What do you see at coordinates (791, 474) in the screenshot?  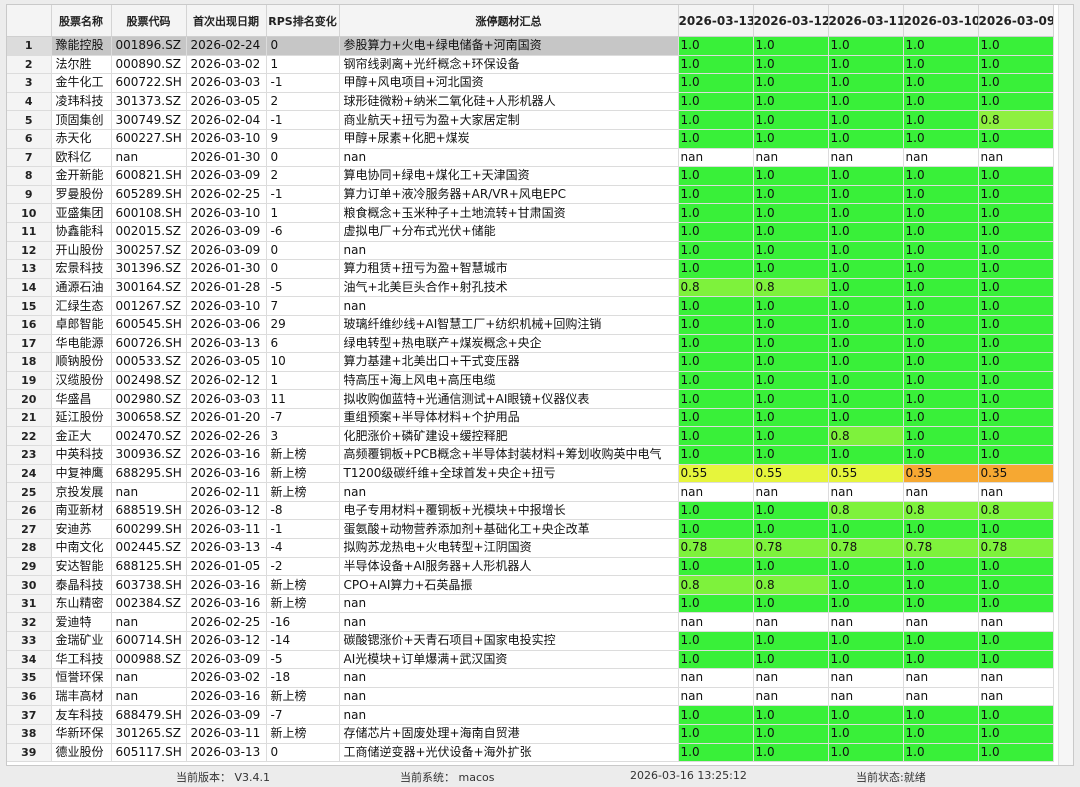 I see `score-cell: 0.55` at bounding box center [791, 474].